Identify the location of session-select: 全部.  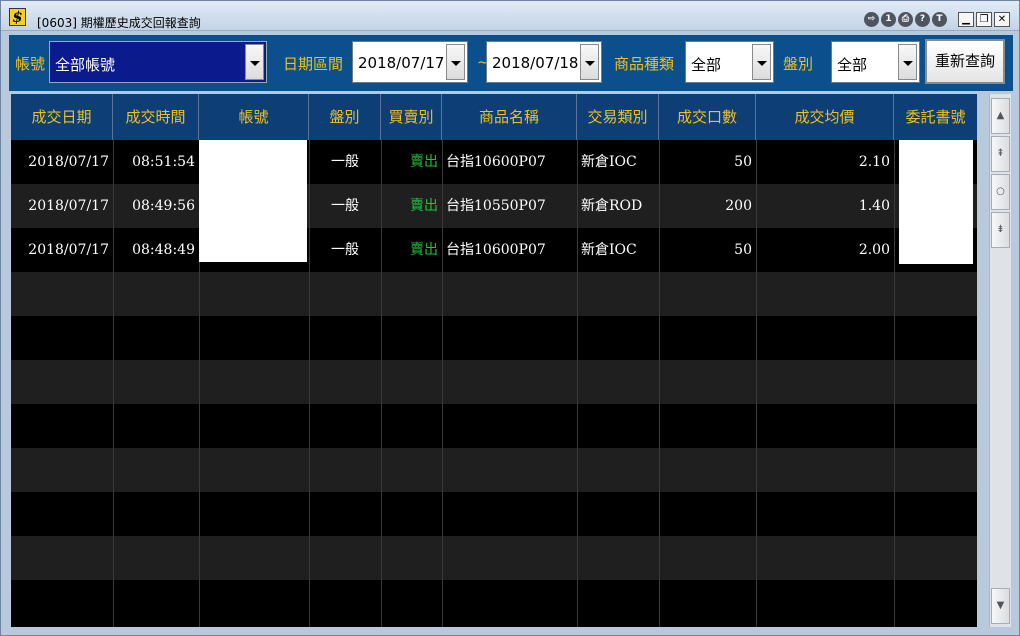
(875, 62).